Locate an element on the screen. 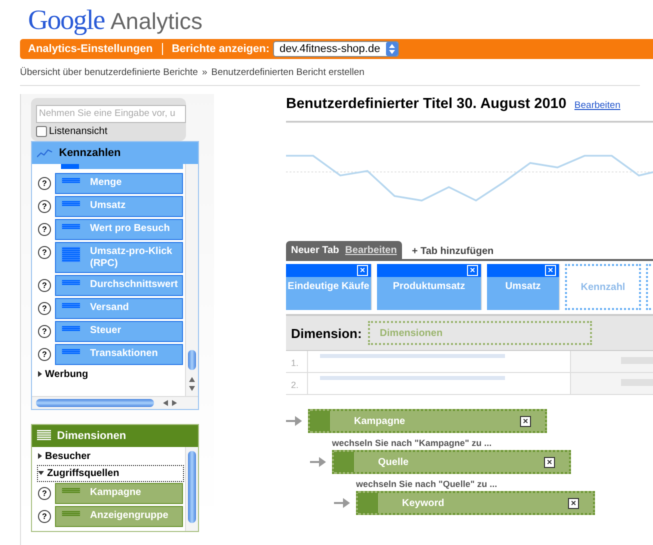  list-icon is located at coordinates (44, 435).